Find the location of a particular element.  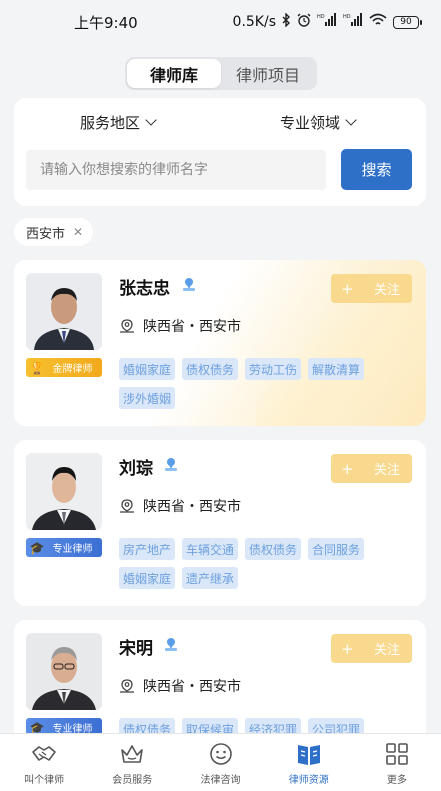

search-input is located at coordinates (176, 170).